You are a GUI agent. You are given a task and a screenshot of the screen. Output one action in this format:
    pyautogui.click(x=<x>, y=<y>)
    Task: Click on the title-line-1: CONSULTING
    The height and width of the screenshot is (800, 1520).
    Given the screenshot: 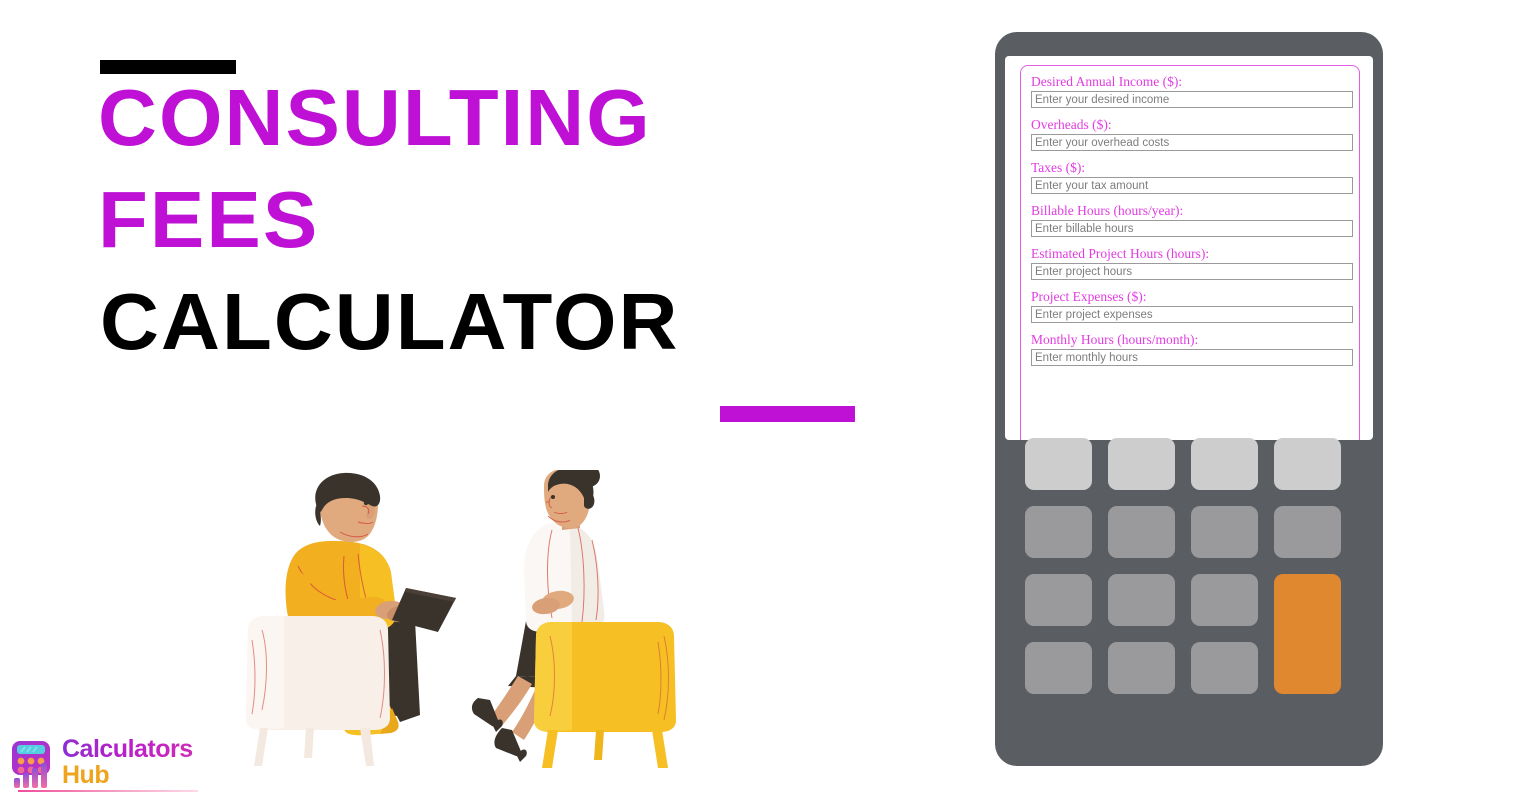 What is the action you would take?
    pyautogui.click(x=375, y=117)
    